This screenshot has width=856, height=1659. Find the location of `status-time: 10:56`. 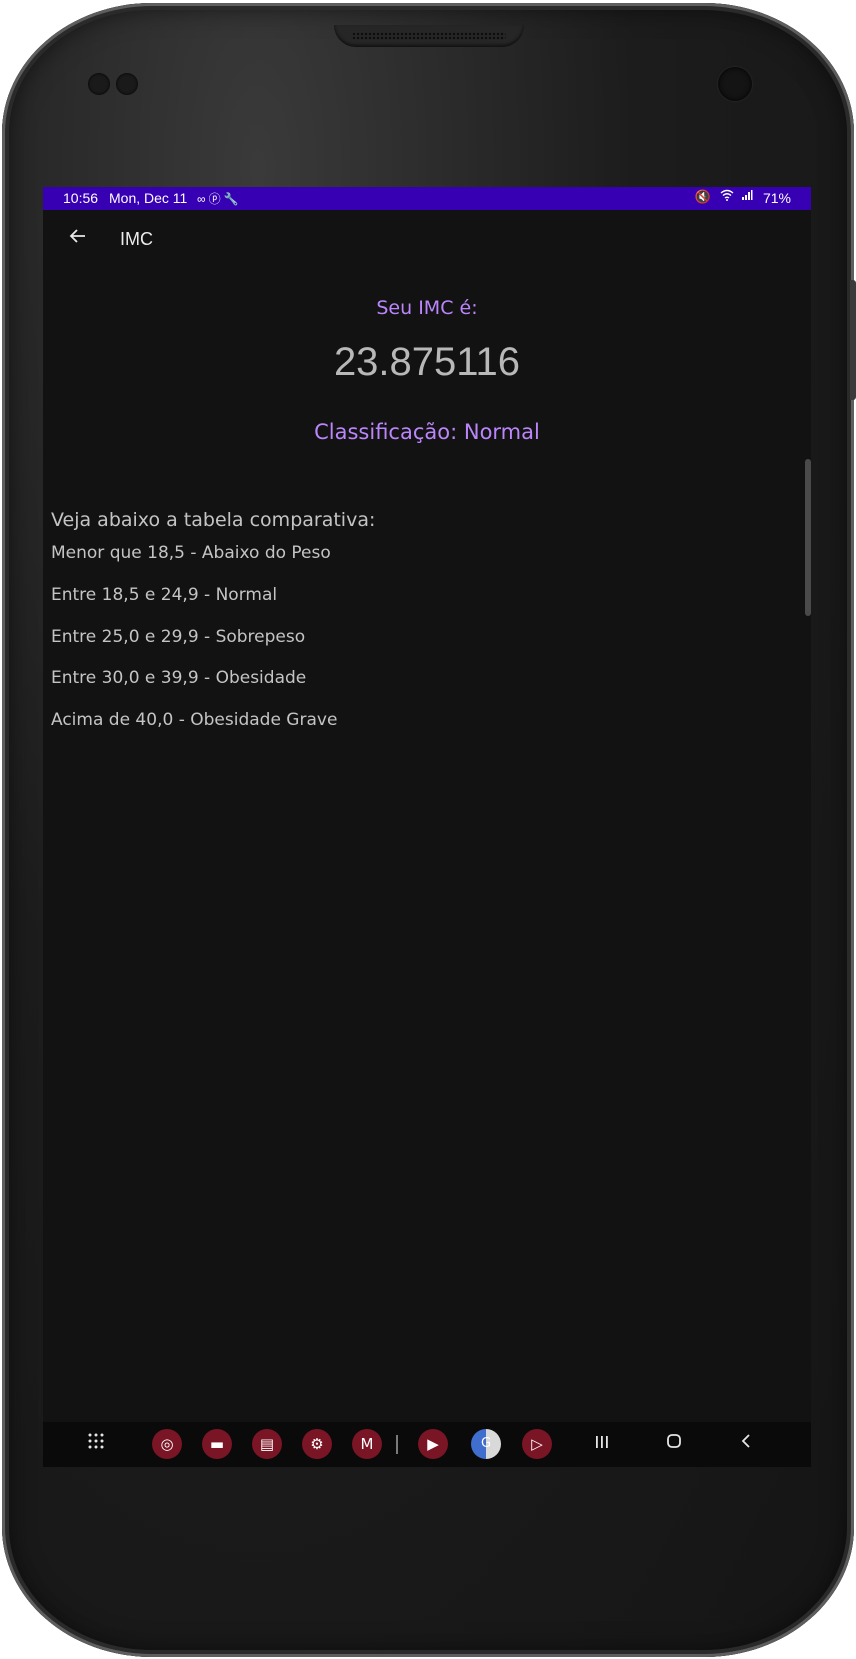

status-time: 10:56 is located at coordinates (81, 198).